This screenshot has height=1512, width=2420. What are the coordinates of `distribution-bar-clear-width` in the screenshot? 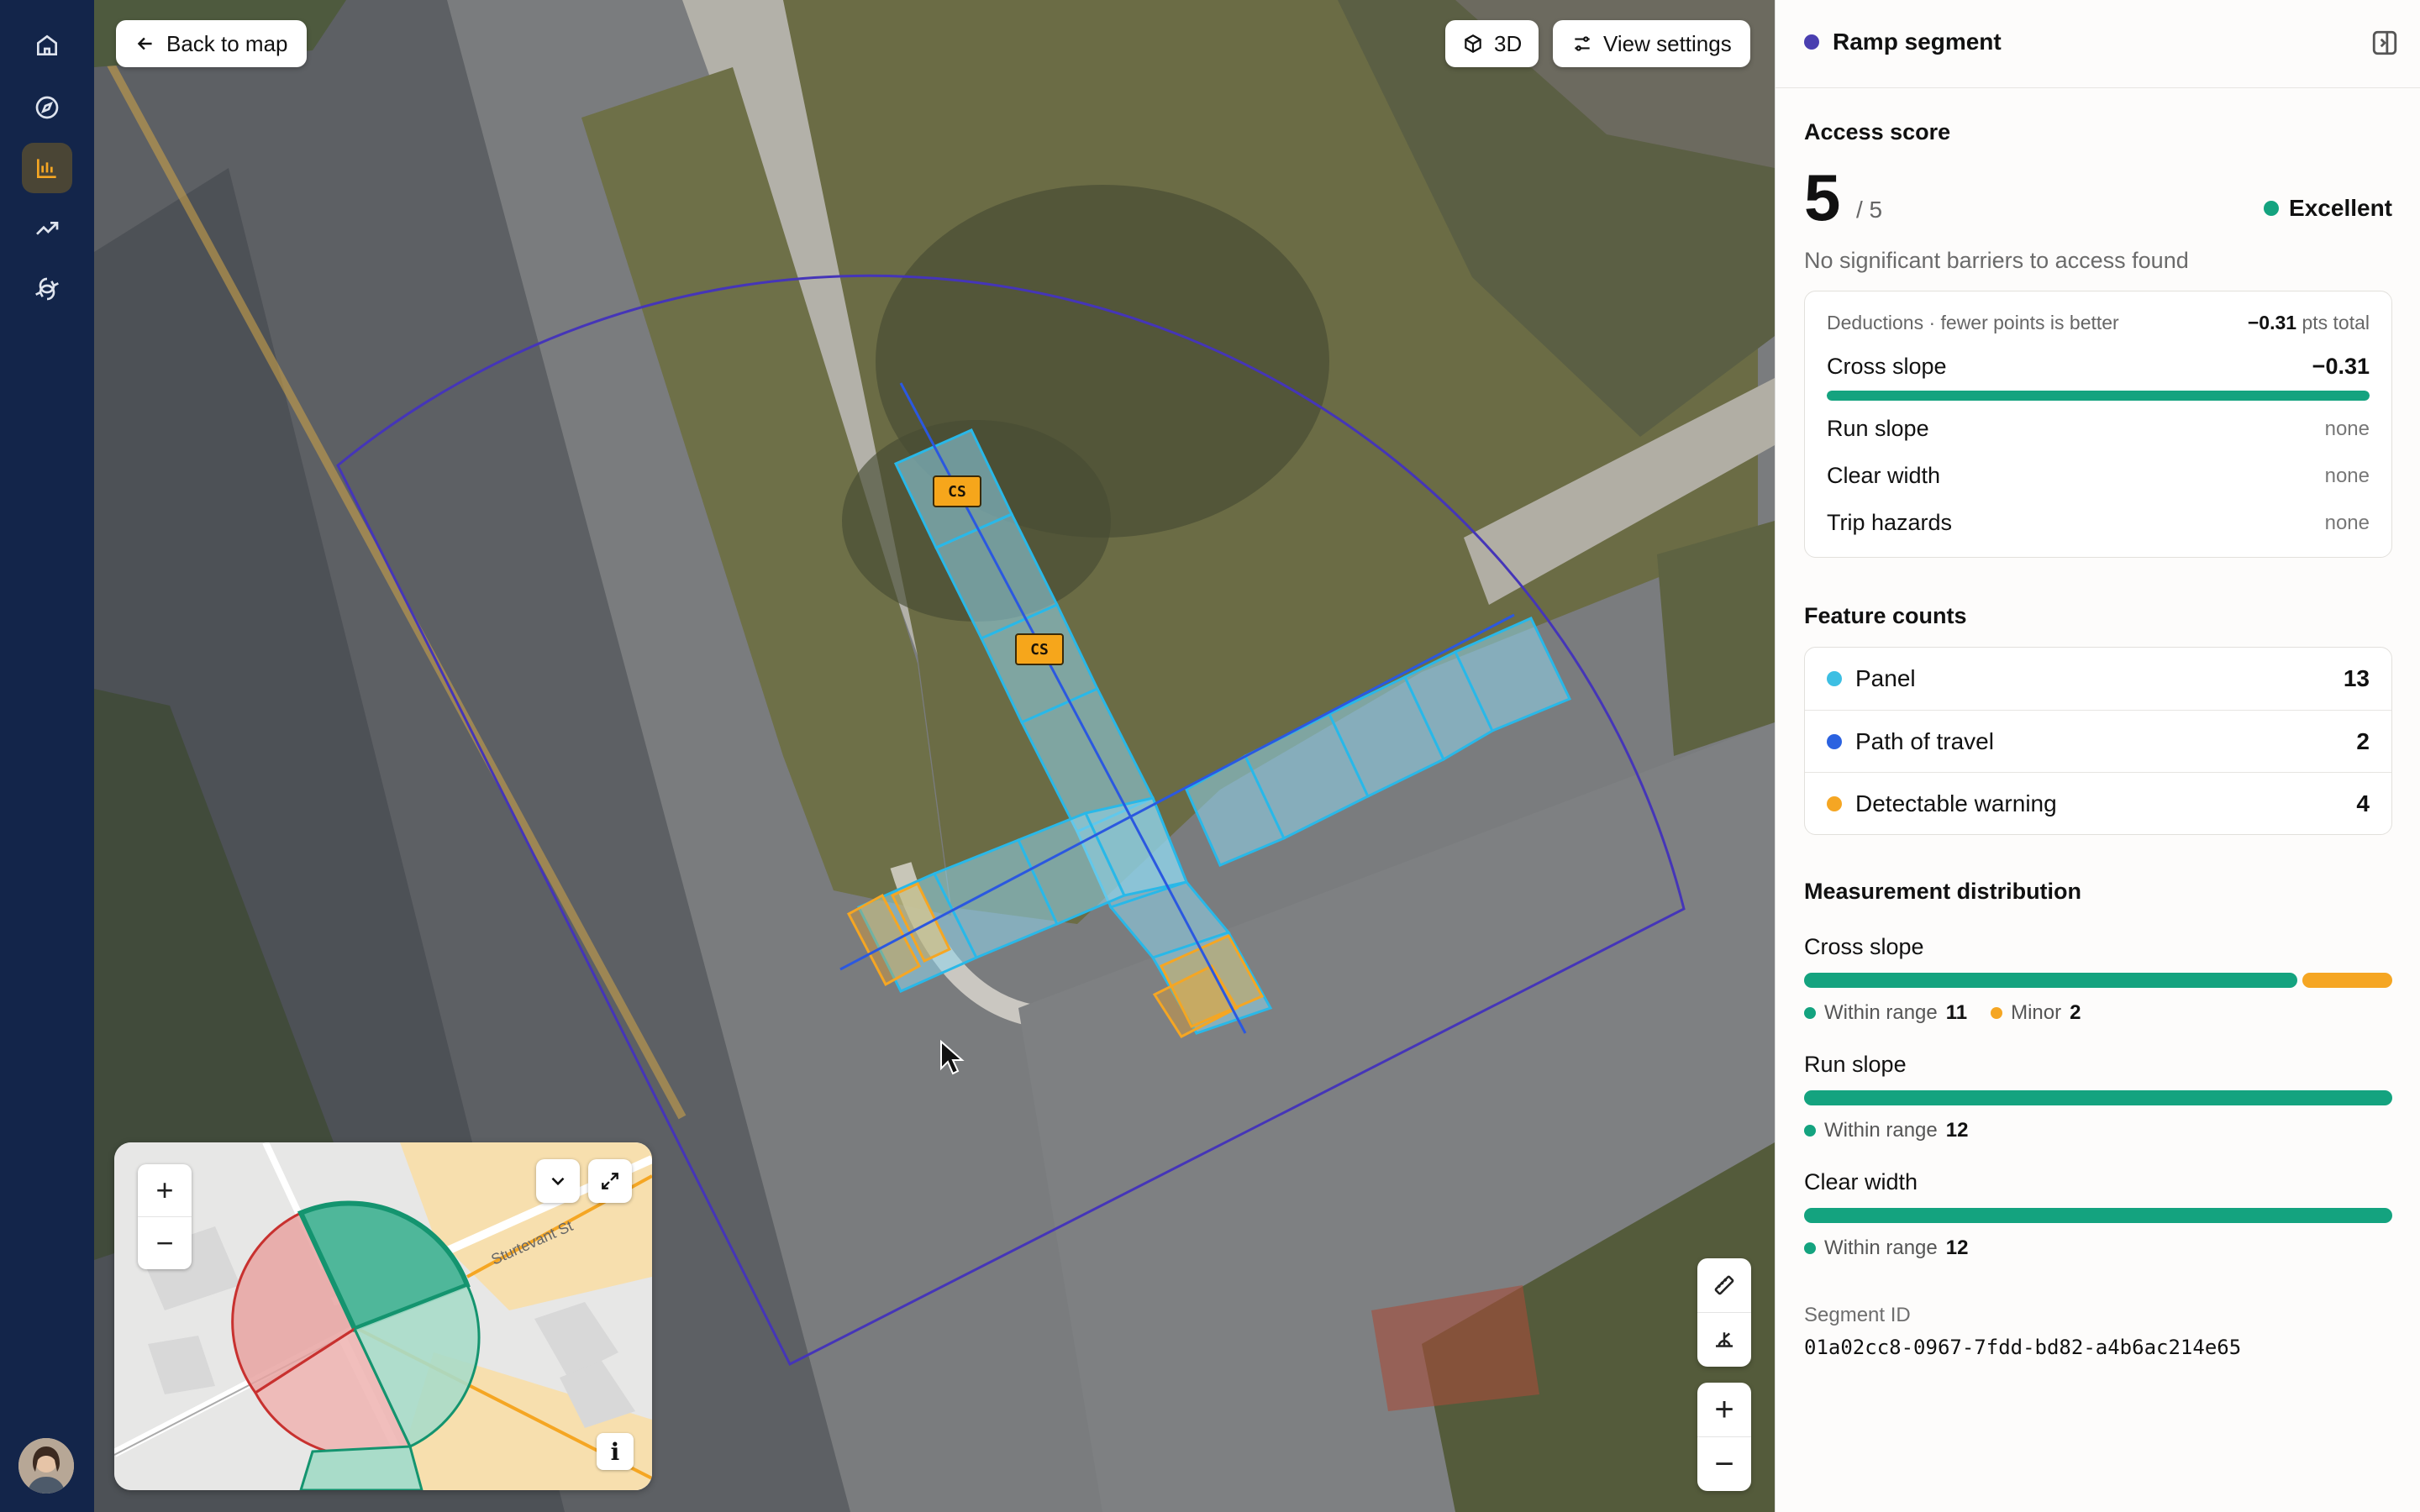 It's located at (2098, 1215).